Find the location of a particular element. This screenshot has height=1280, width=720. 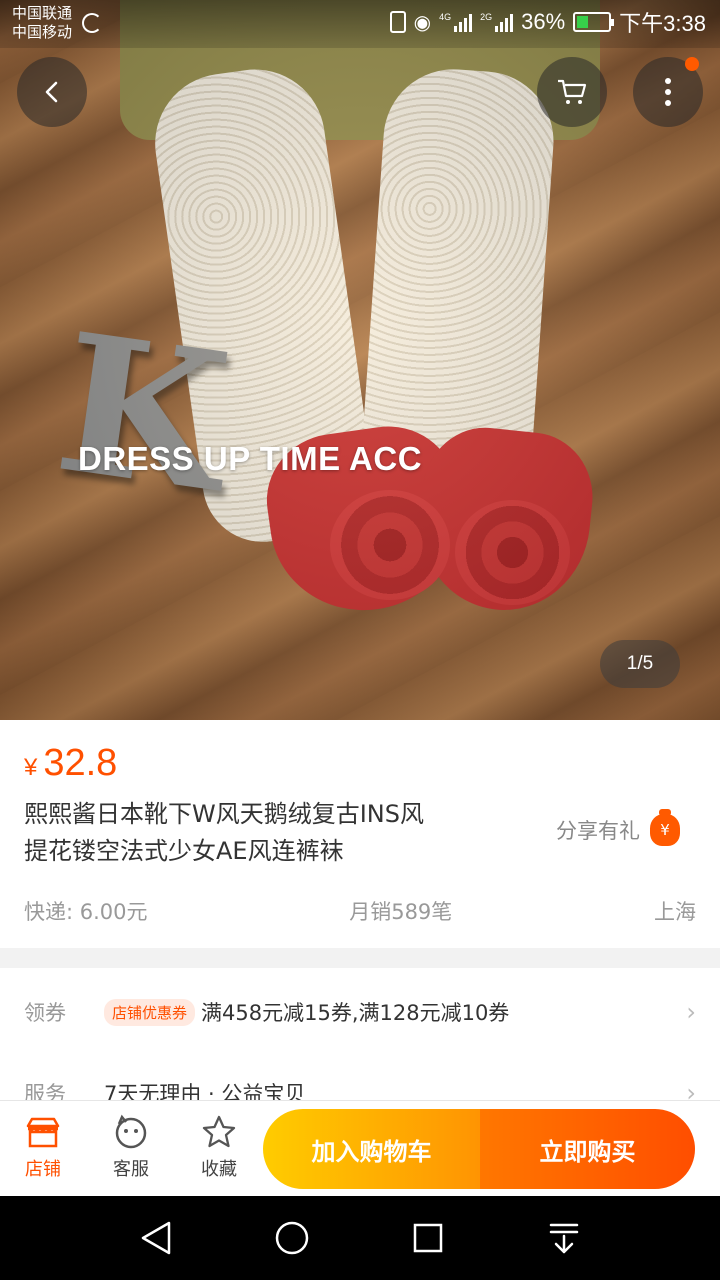

nav-home-button is located at coordinates (292, 1238).